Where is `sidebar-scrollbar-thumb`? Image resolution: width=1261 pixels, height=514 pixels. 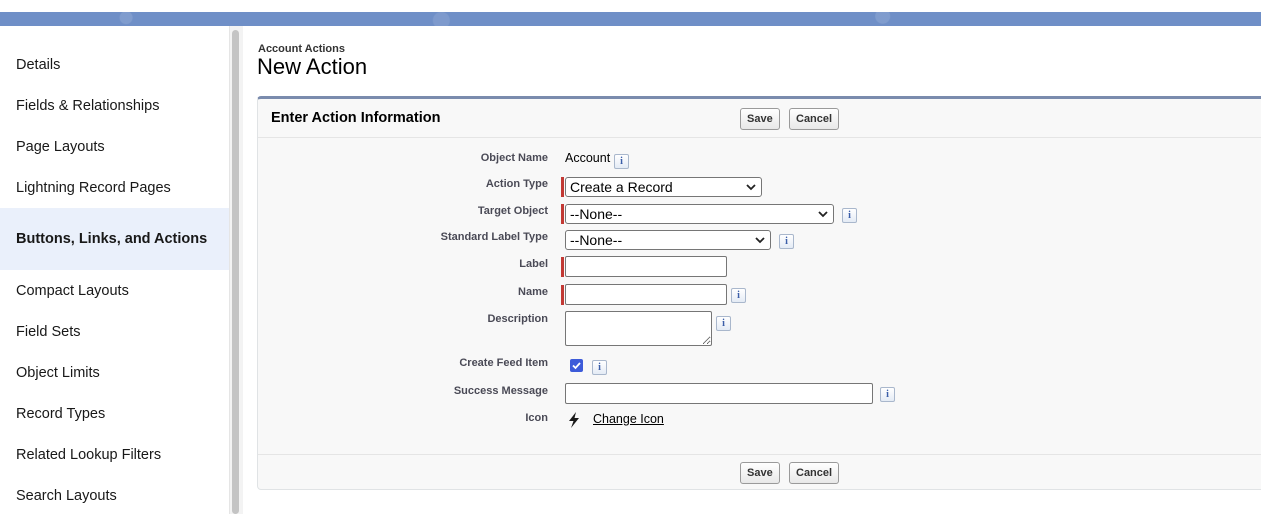 sidebar-scrollbar-thumb is located at coordinates (235, 272).